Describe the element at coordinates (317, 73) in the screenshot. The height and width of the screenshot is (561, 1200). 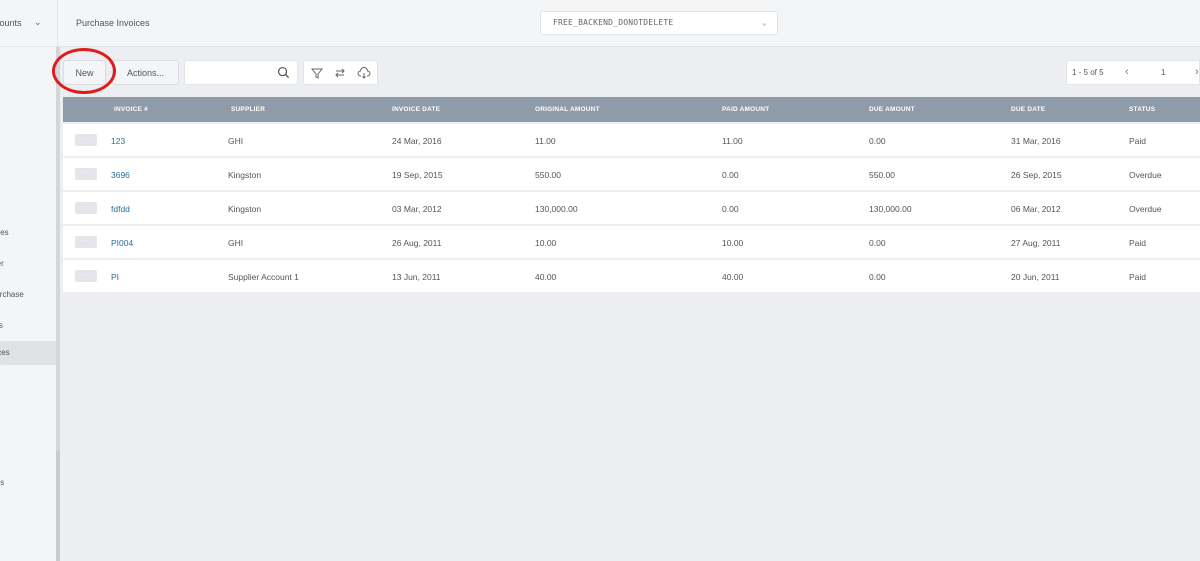
I see `filter-icon` at that location.